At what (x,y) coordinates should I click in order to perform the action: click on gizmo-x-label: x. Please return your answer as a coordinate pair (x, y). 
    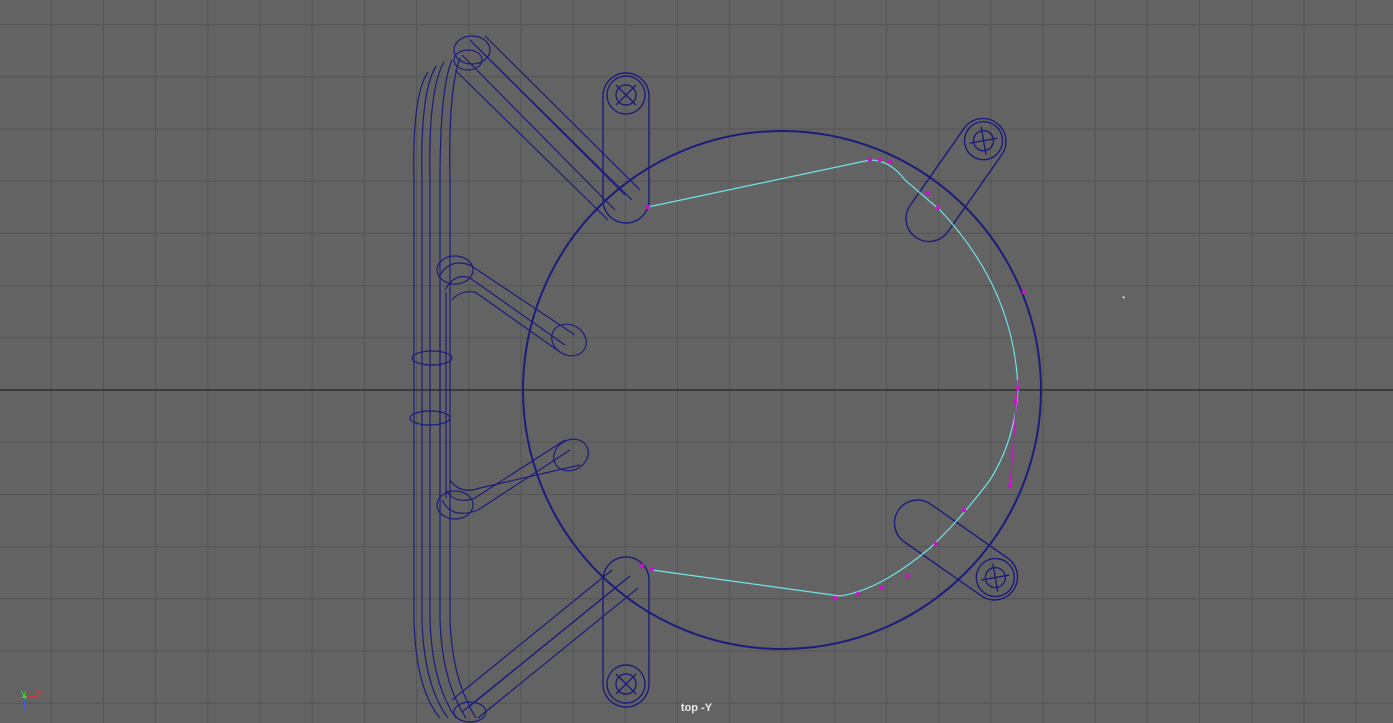
    Looking at the image, I should click on (39, 693).